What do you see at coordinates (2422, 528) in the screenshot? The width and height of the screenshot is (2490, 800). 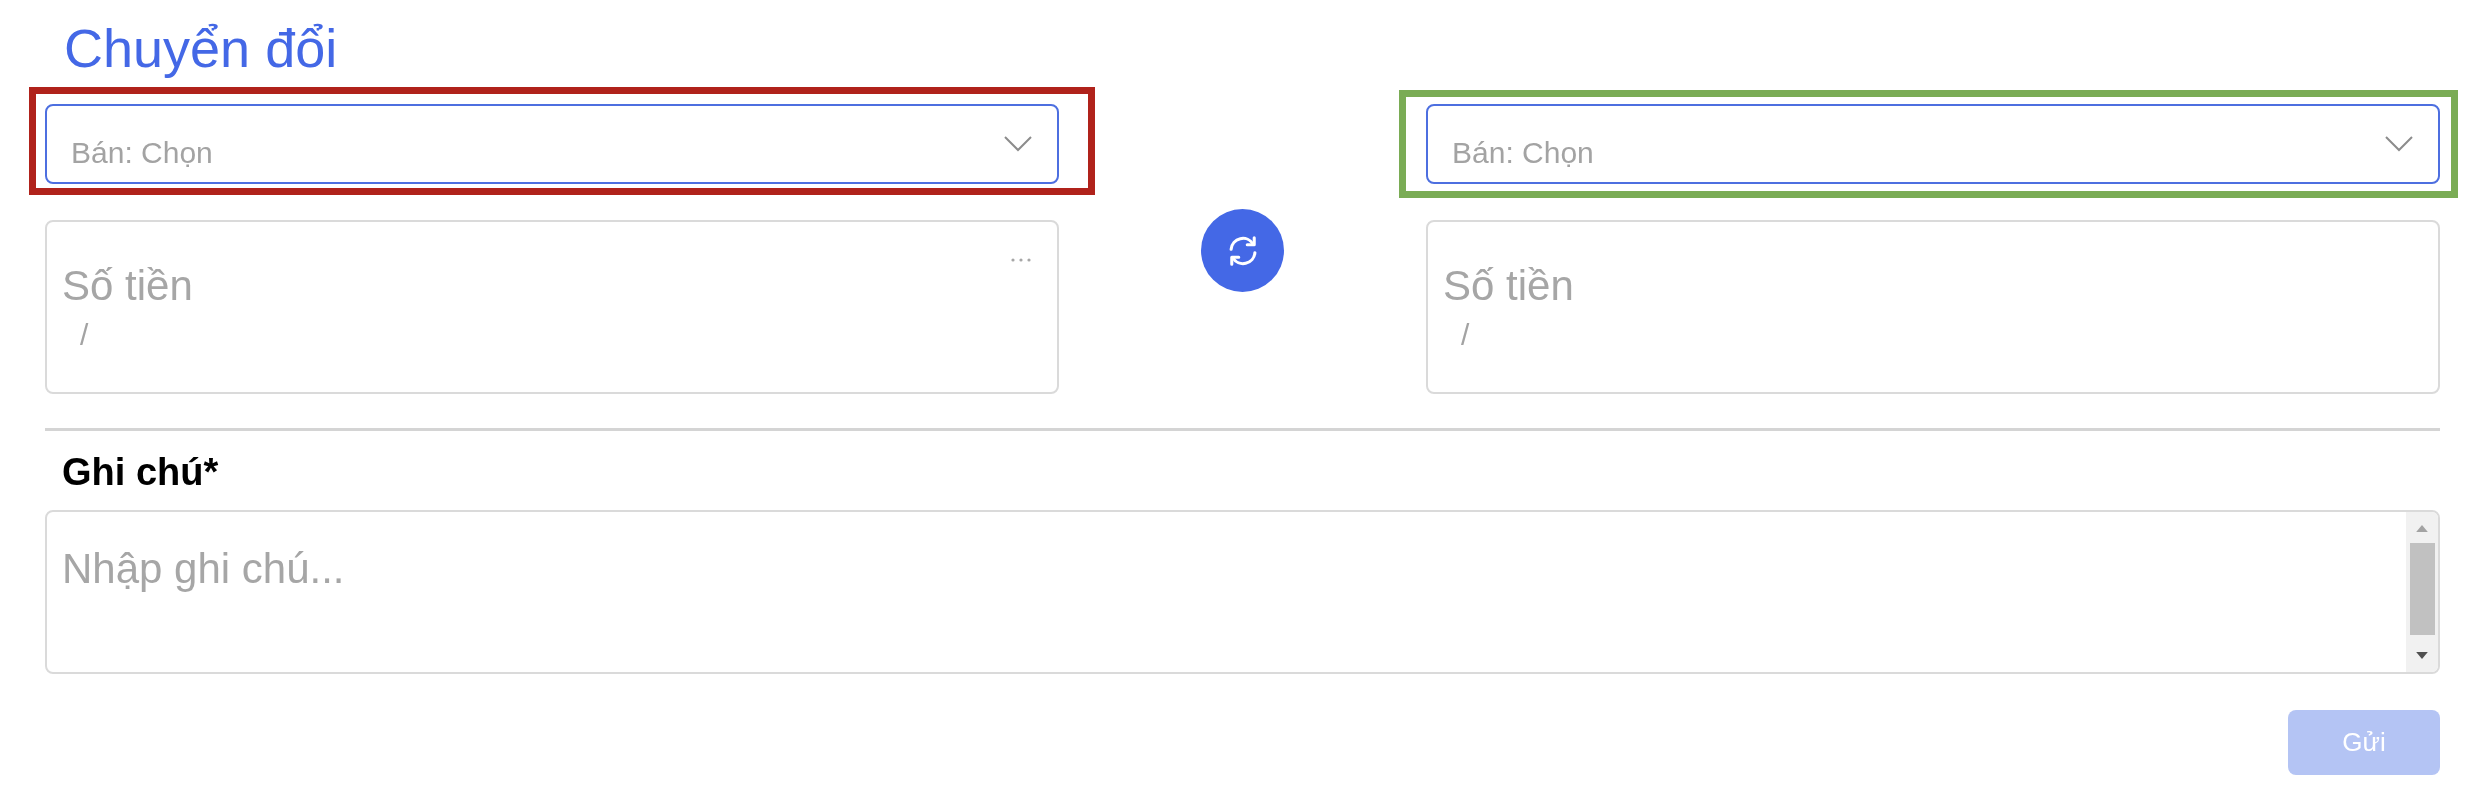 I see `scroll-up-arrow-icon` at bounding box center [2422, 528].